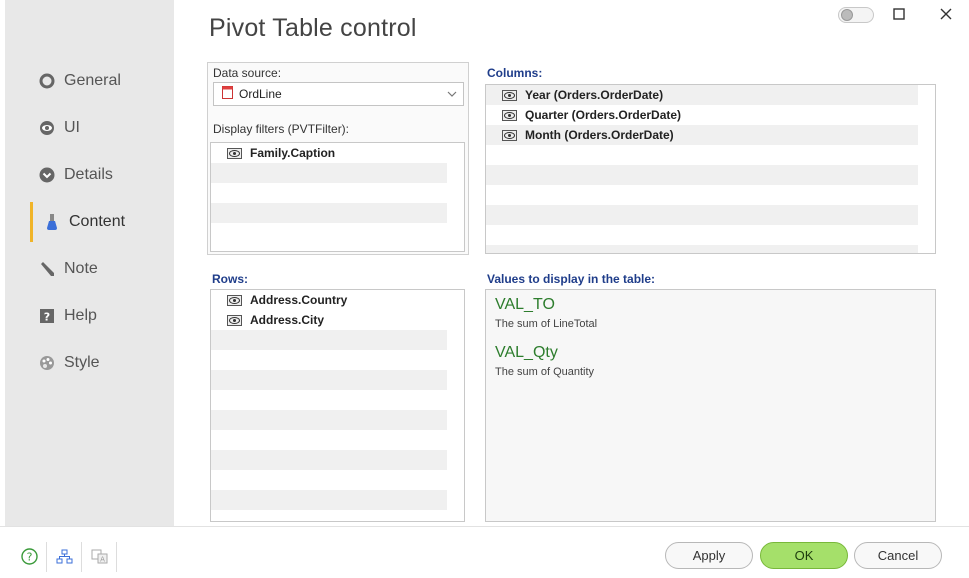 This screenshot has height=578, width=969. I want to click on pencil-icon, so click(47, 269).